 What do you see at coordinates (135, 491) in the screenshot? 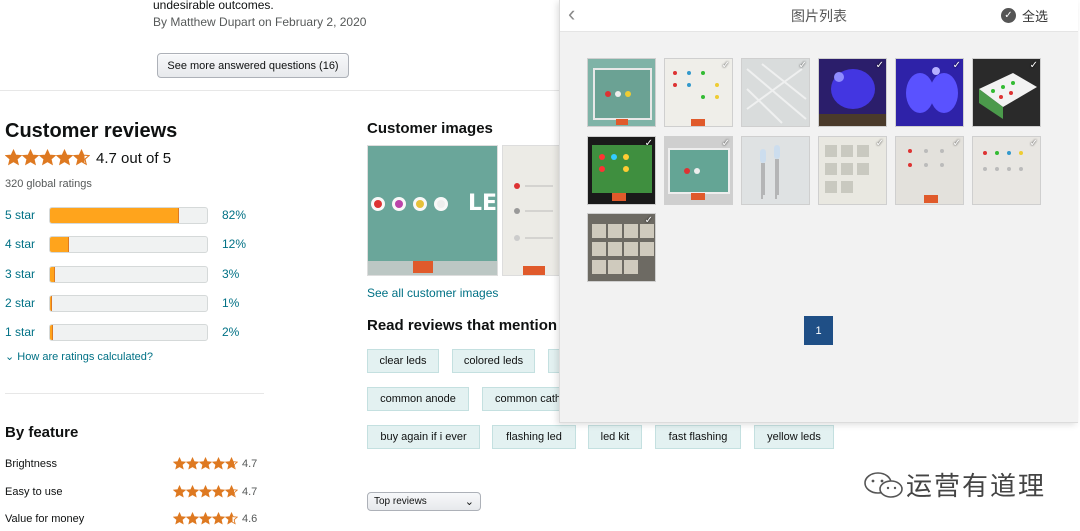
I see `feature-row: Easy to use 4.7` at bounding box center [135, 491].